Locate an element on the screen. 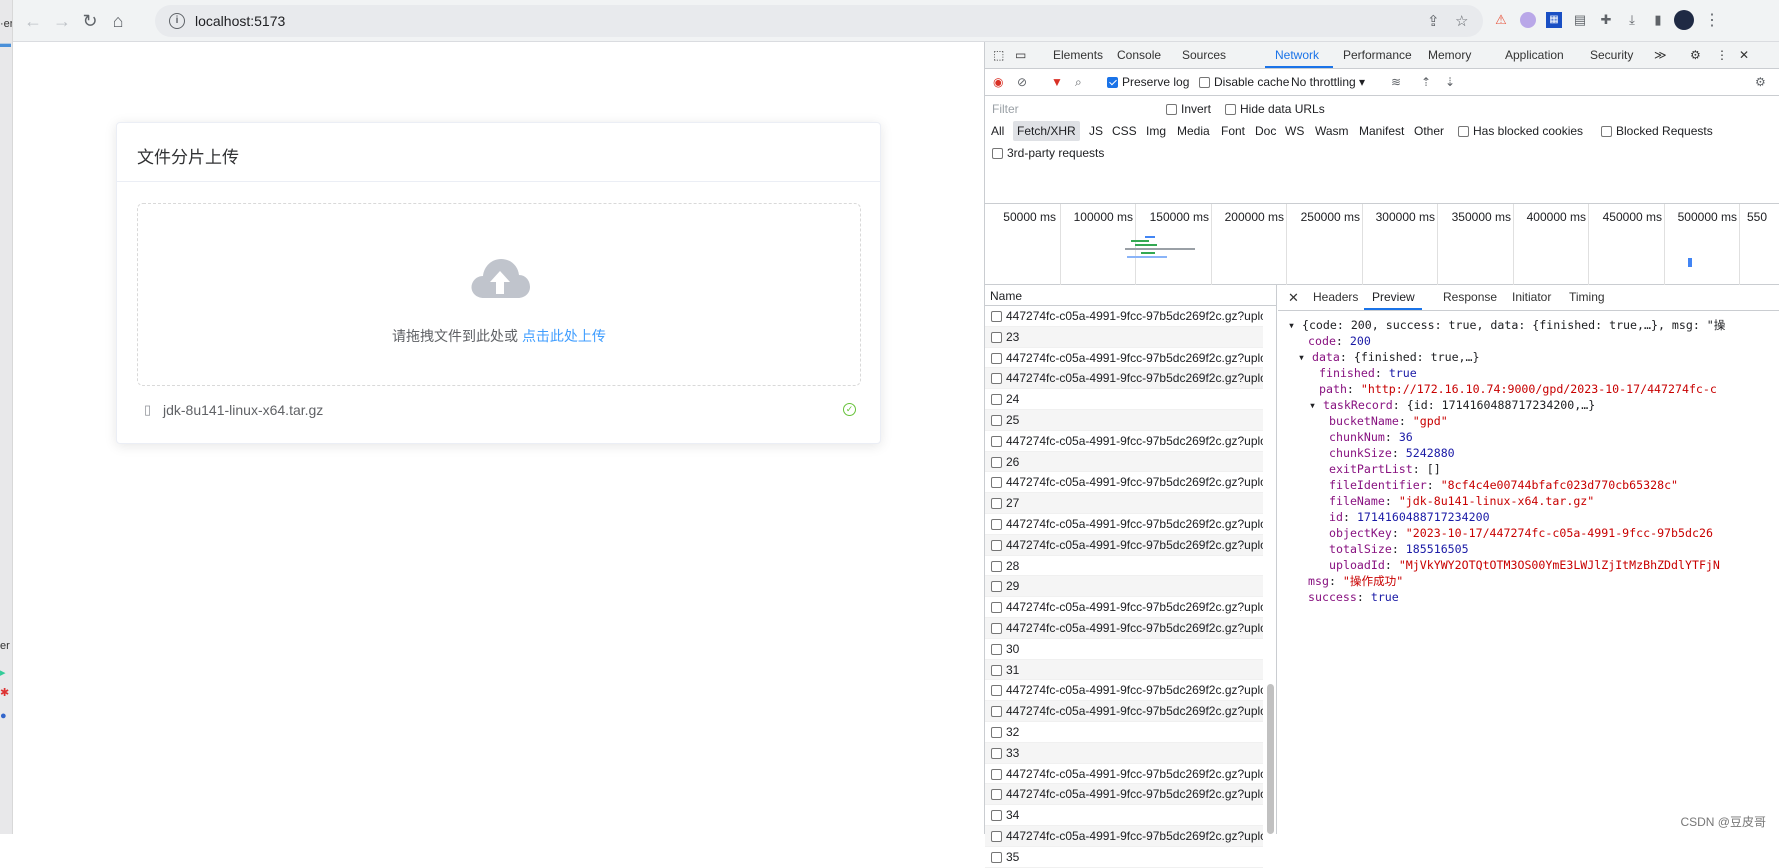 The image size is (1779, 868). forward-icon: → is located at coordinates (62, 21).